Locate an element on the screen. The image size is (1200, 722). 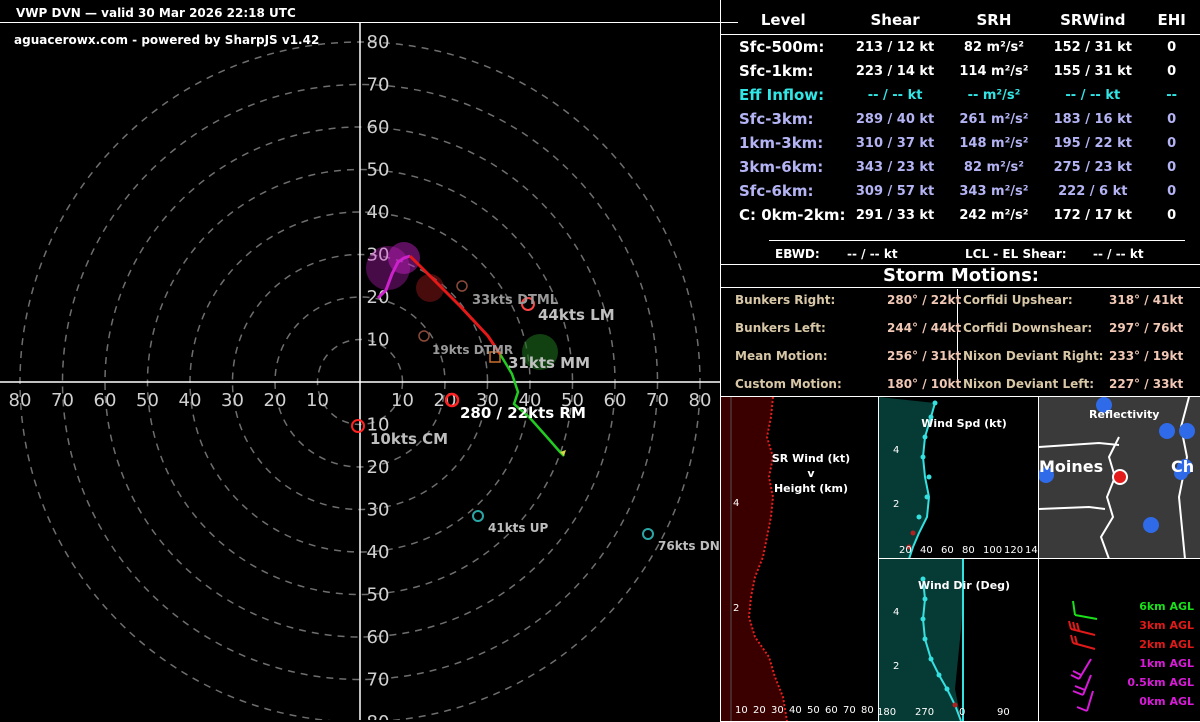
cm-marker is located at coordinates (358, 426).